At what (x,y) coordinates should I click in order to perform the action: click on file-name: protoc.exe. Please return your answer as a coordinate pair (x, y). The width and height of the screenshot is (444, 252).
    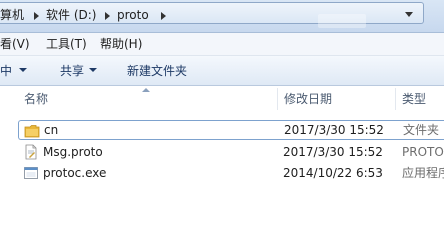
    Looking at the image, I should click on (75, 173).